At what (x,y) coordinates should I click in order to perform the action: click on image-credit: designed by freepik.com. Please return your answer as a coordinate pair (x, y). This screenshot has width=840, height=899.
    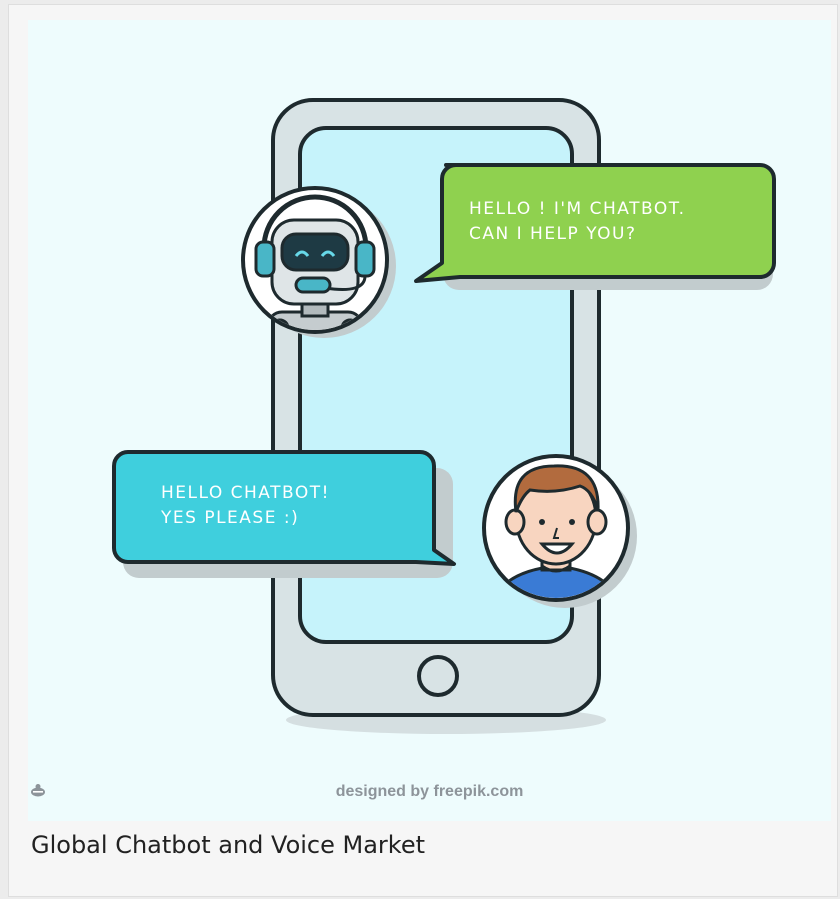
    Looking at the image, I should click on (429, 792).